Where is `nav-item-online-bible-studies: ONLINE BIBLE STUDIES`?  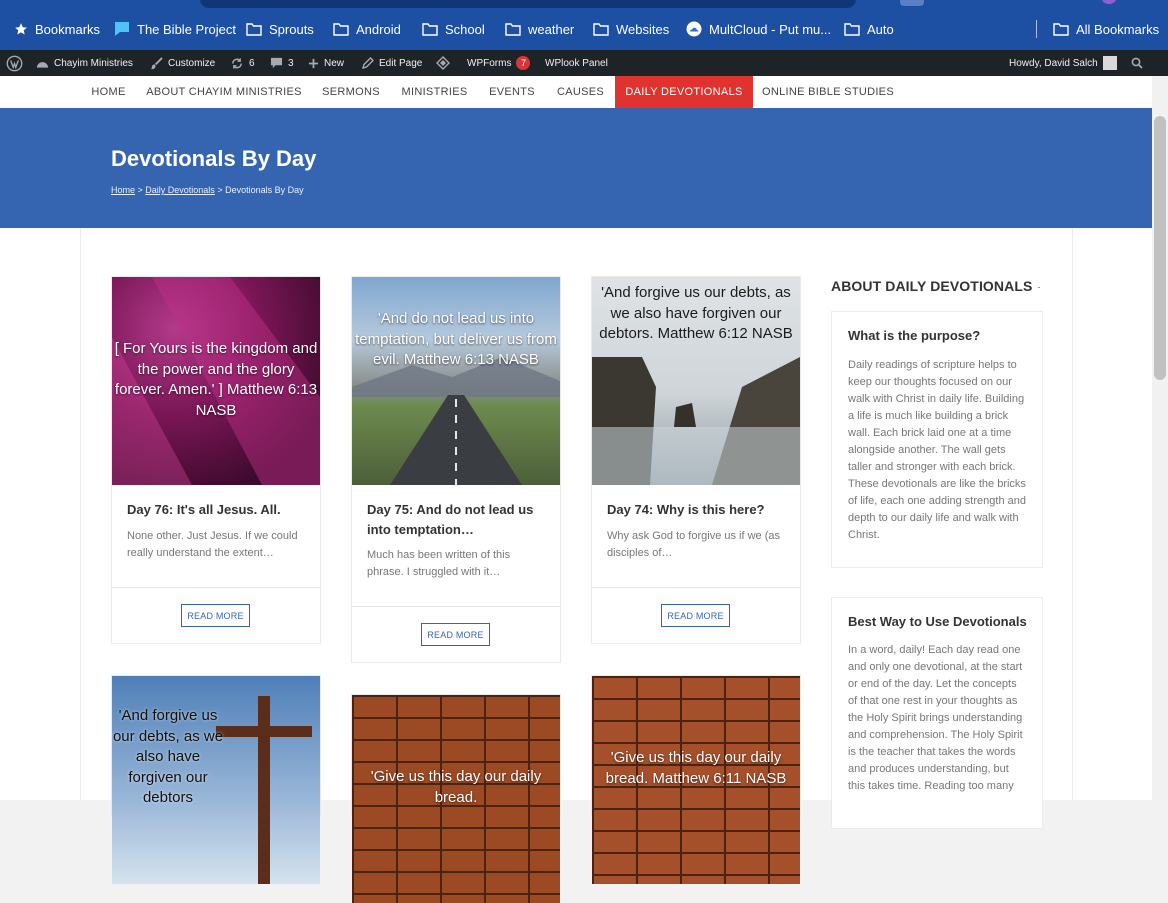
nav-item-online-bible-studies: ONLINE BIBLE STUDIES is located at coordinates (828, 92).